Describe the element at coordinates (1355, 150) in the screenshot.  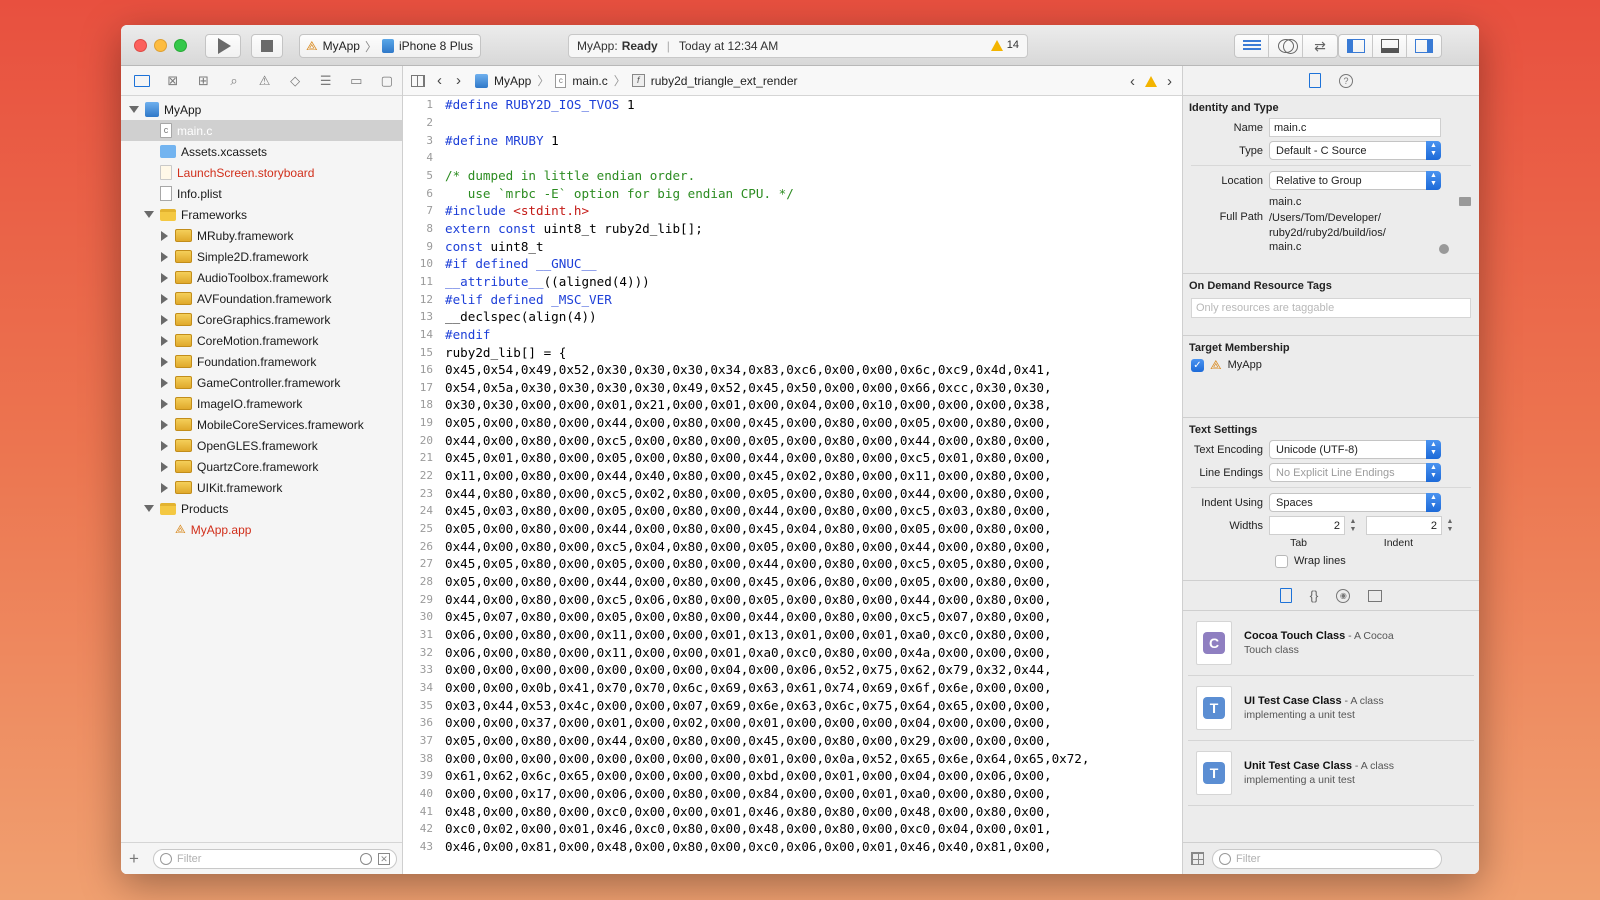
I see `type-select: Default - C Source ▲ ▼` at that location.